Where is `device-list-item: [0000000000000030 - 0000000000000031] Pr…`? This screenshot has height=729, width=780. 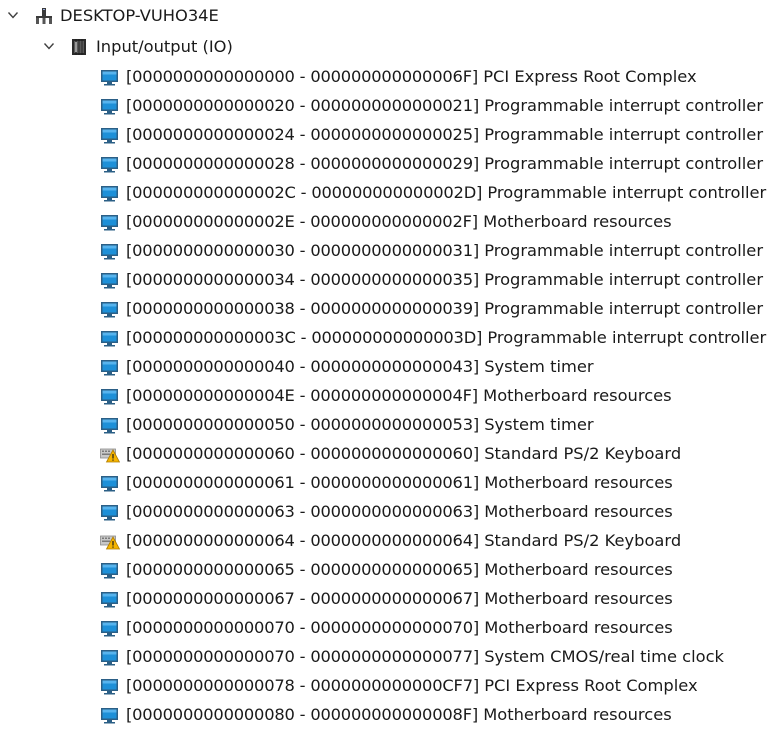
device-list-item: [0000000000000030 - 0000000000000031] Pr… is located at coordinates (390, 250).